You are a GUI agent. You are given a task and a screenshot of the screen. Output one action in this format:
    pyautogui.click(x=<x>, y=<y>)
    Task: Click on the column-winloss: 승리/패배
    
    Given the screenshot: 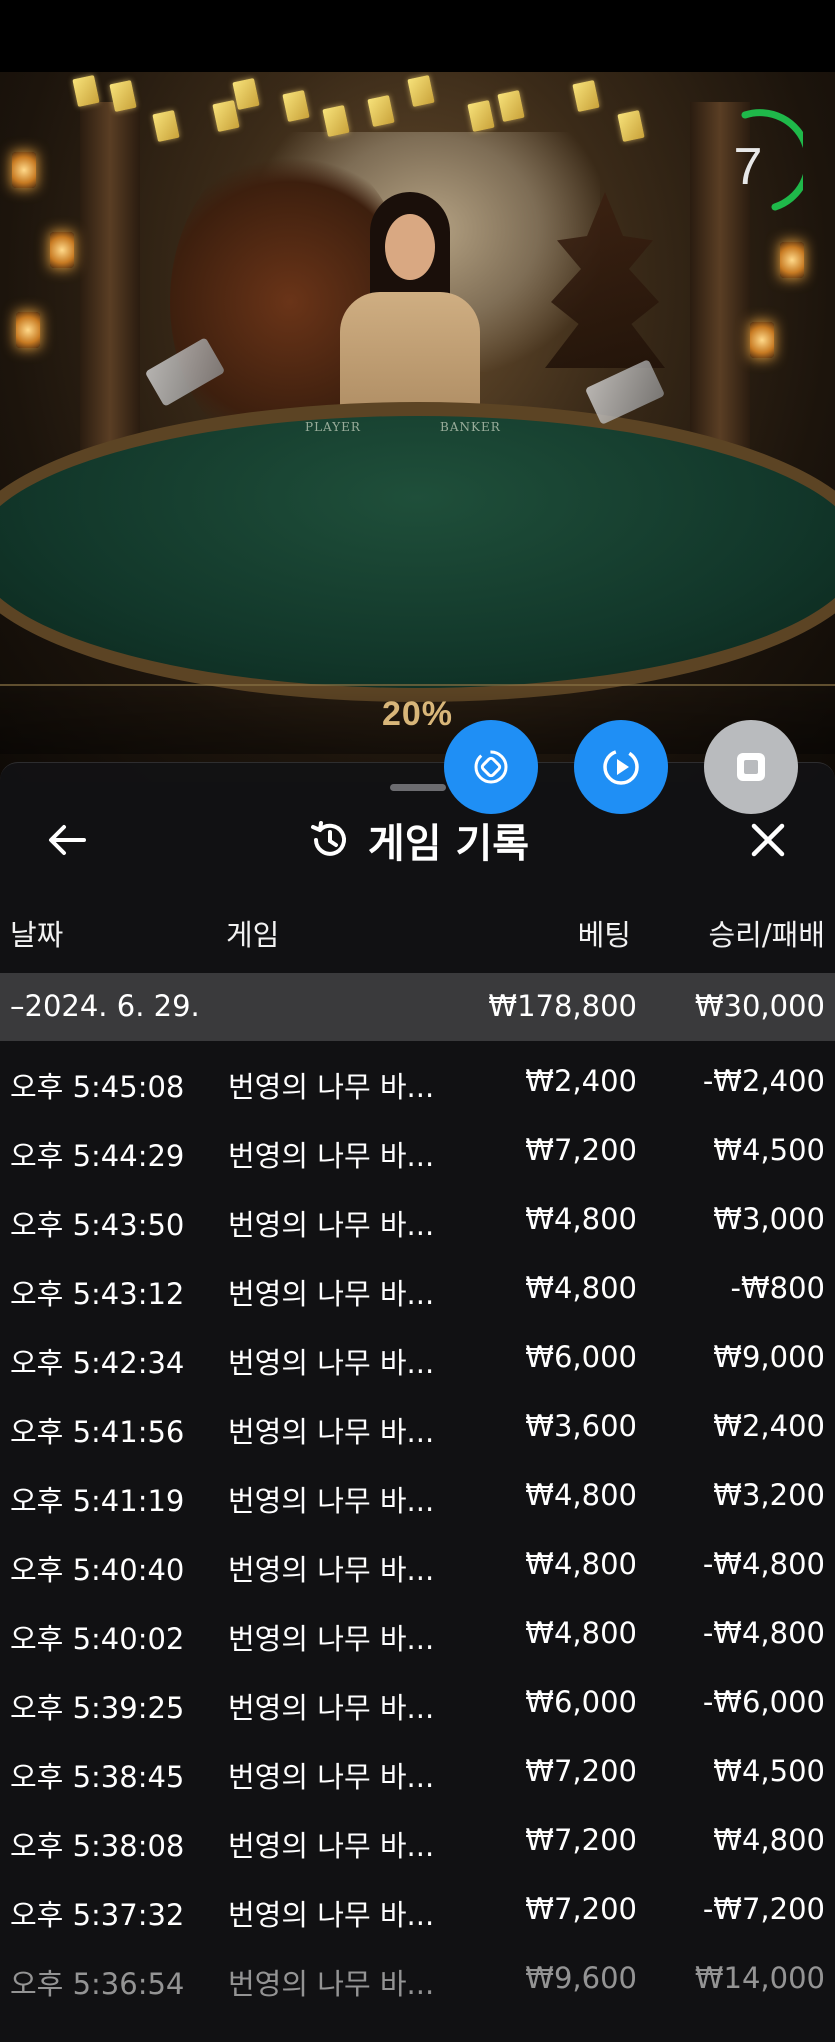 What is the action you would take?
    pyautogui.click(x=767, y=935)
    